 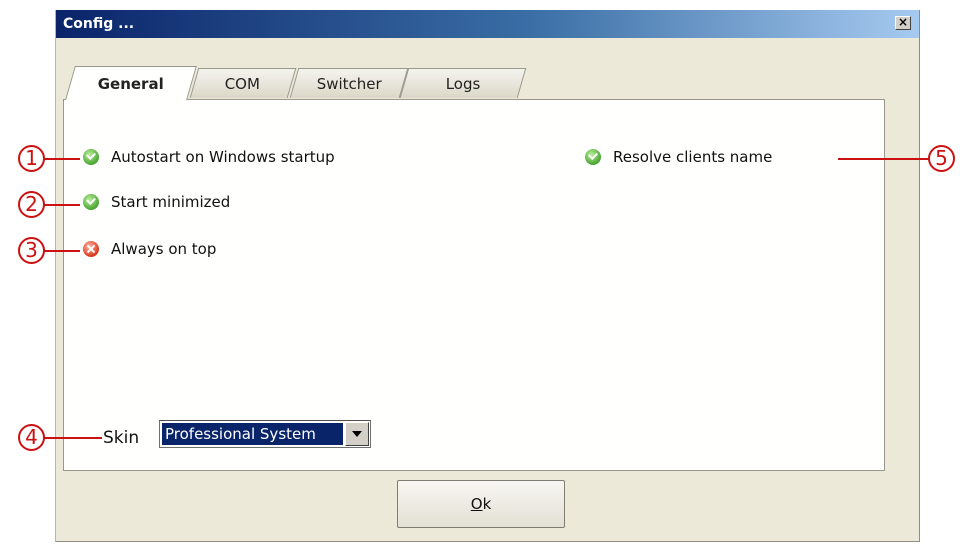 What do you see at coordinates (903, 23) in the screenshot?
I see `close-button: ×` at bounding box center [903, 23].